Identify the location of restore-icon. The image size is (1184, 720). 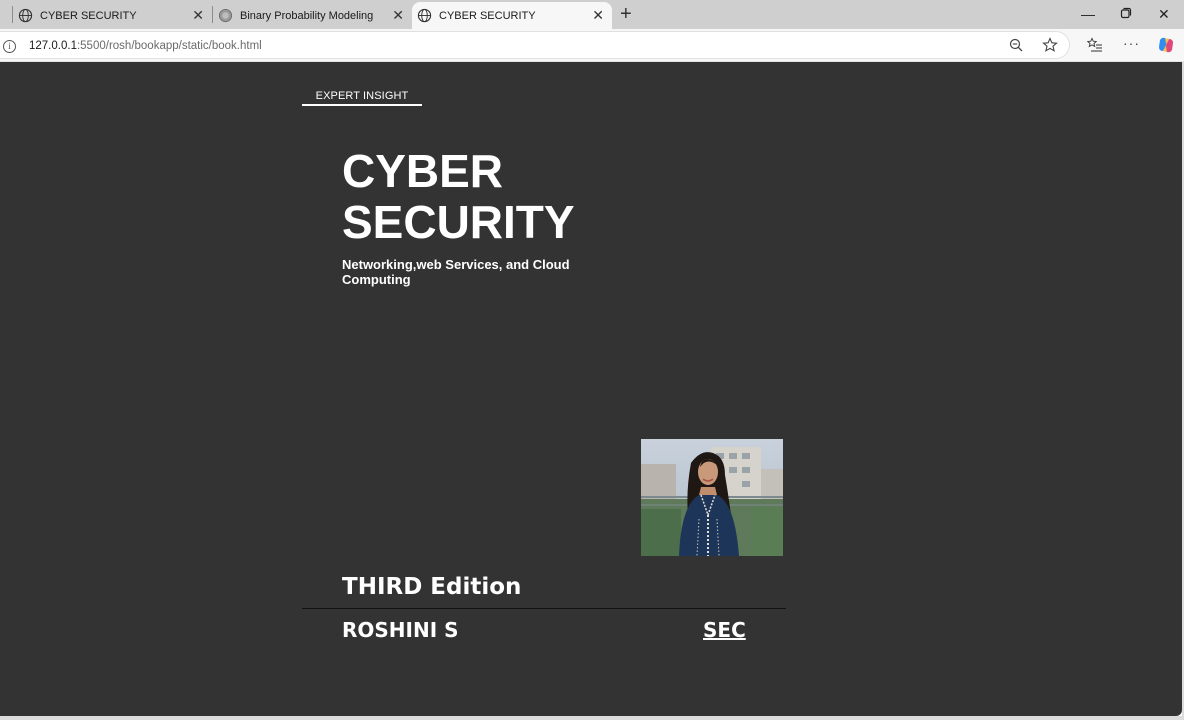
(1126, 14).